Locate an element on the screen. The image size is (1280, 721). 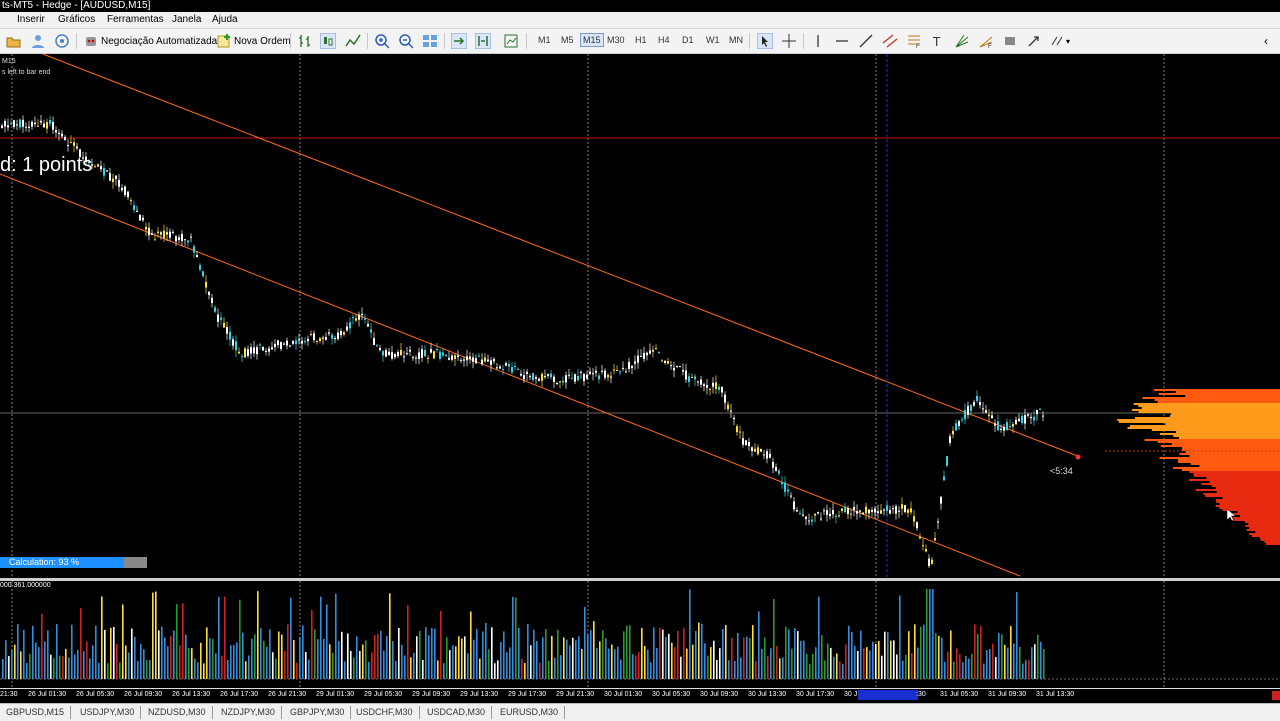
chart-shift-icon is located at coordinates (483, 41).